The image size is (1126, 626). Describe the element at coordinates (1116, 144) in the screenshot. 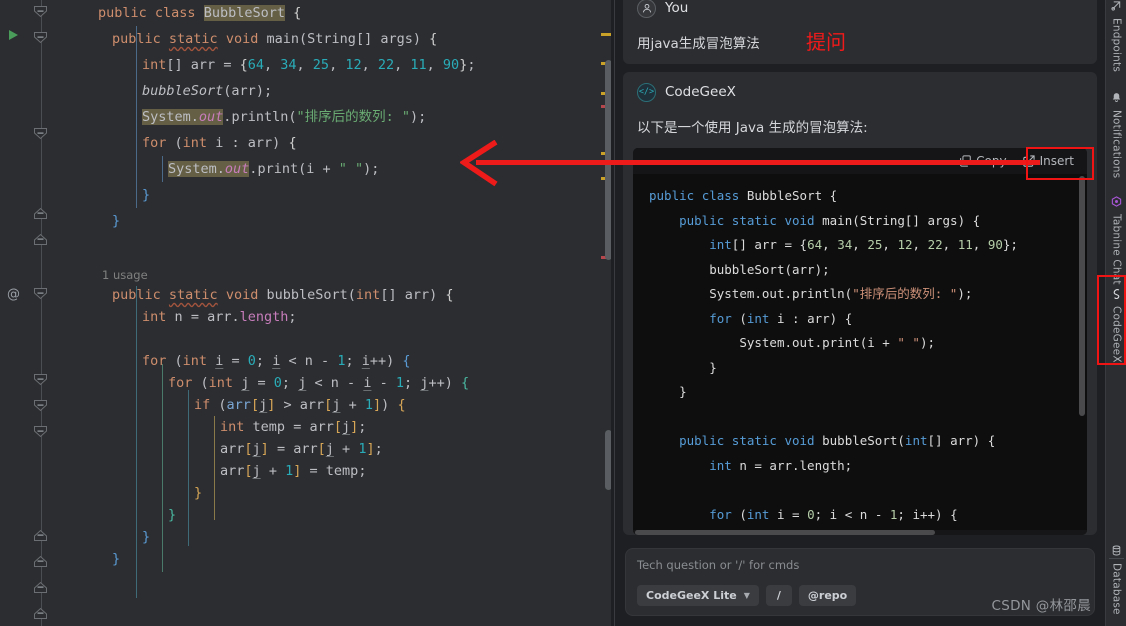

I see `tool-label-notifications: Notifications` at that location.